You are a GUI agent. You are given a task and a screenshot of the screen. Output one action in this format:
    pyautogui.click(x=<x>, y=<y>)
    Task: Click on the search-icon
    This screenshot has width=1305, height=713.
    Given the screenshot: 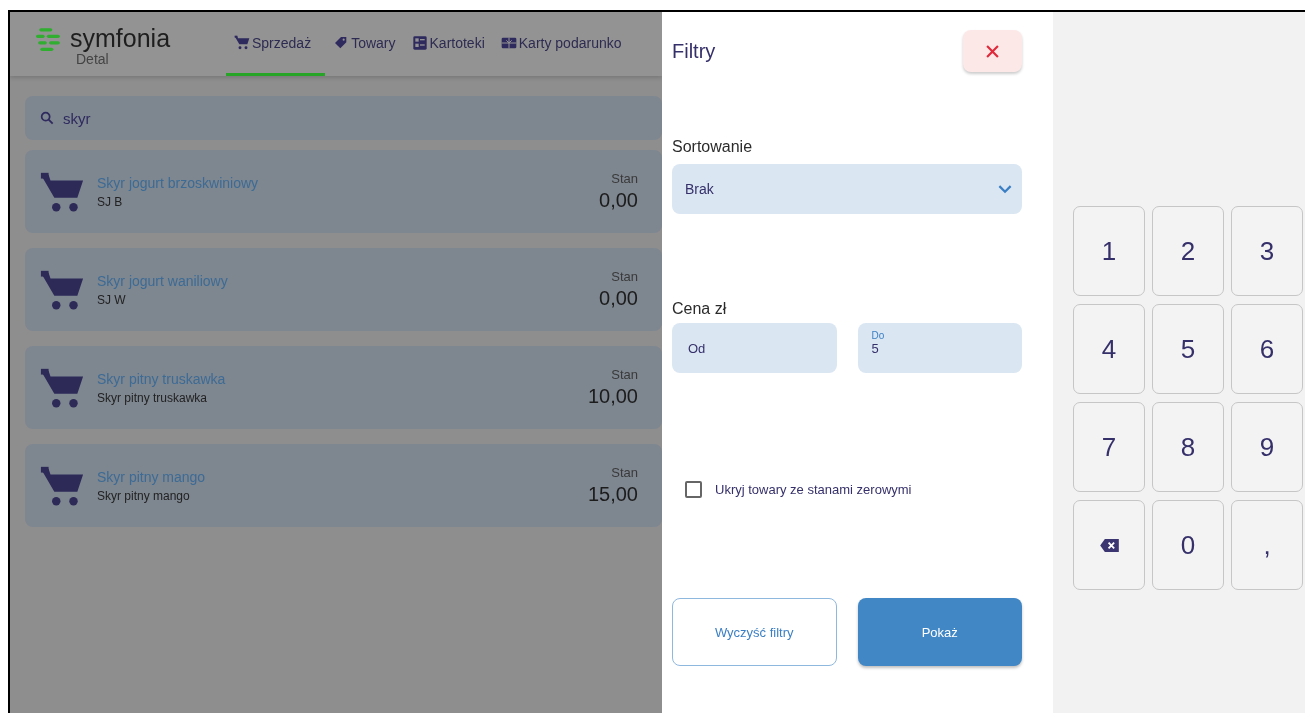 What is the action you would take?
    pyautogui.click(x=47, y=118)
    